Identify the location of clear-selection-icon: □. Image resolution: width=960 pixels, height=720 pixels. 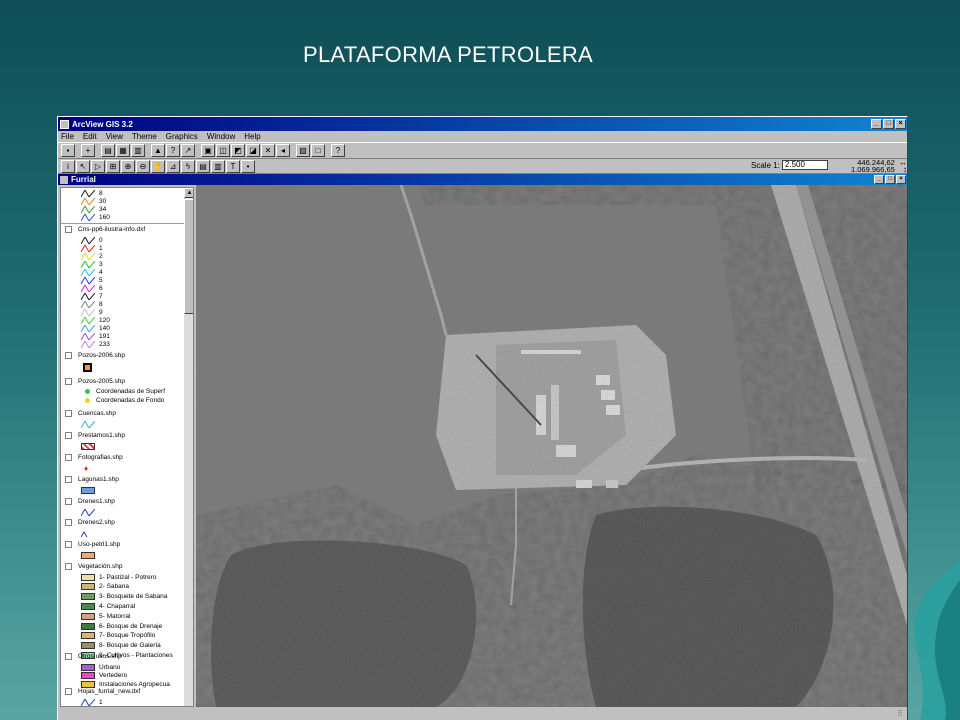
(318, 150).